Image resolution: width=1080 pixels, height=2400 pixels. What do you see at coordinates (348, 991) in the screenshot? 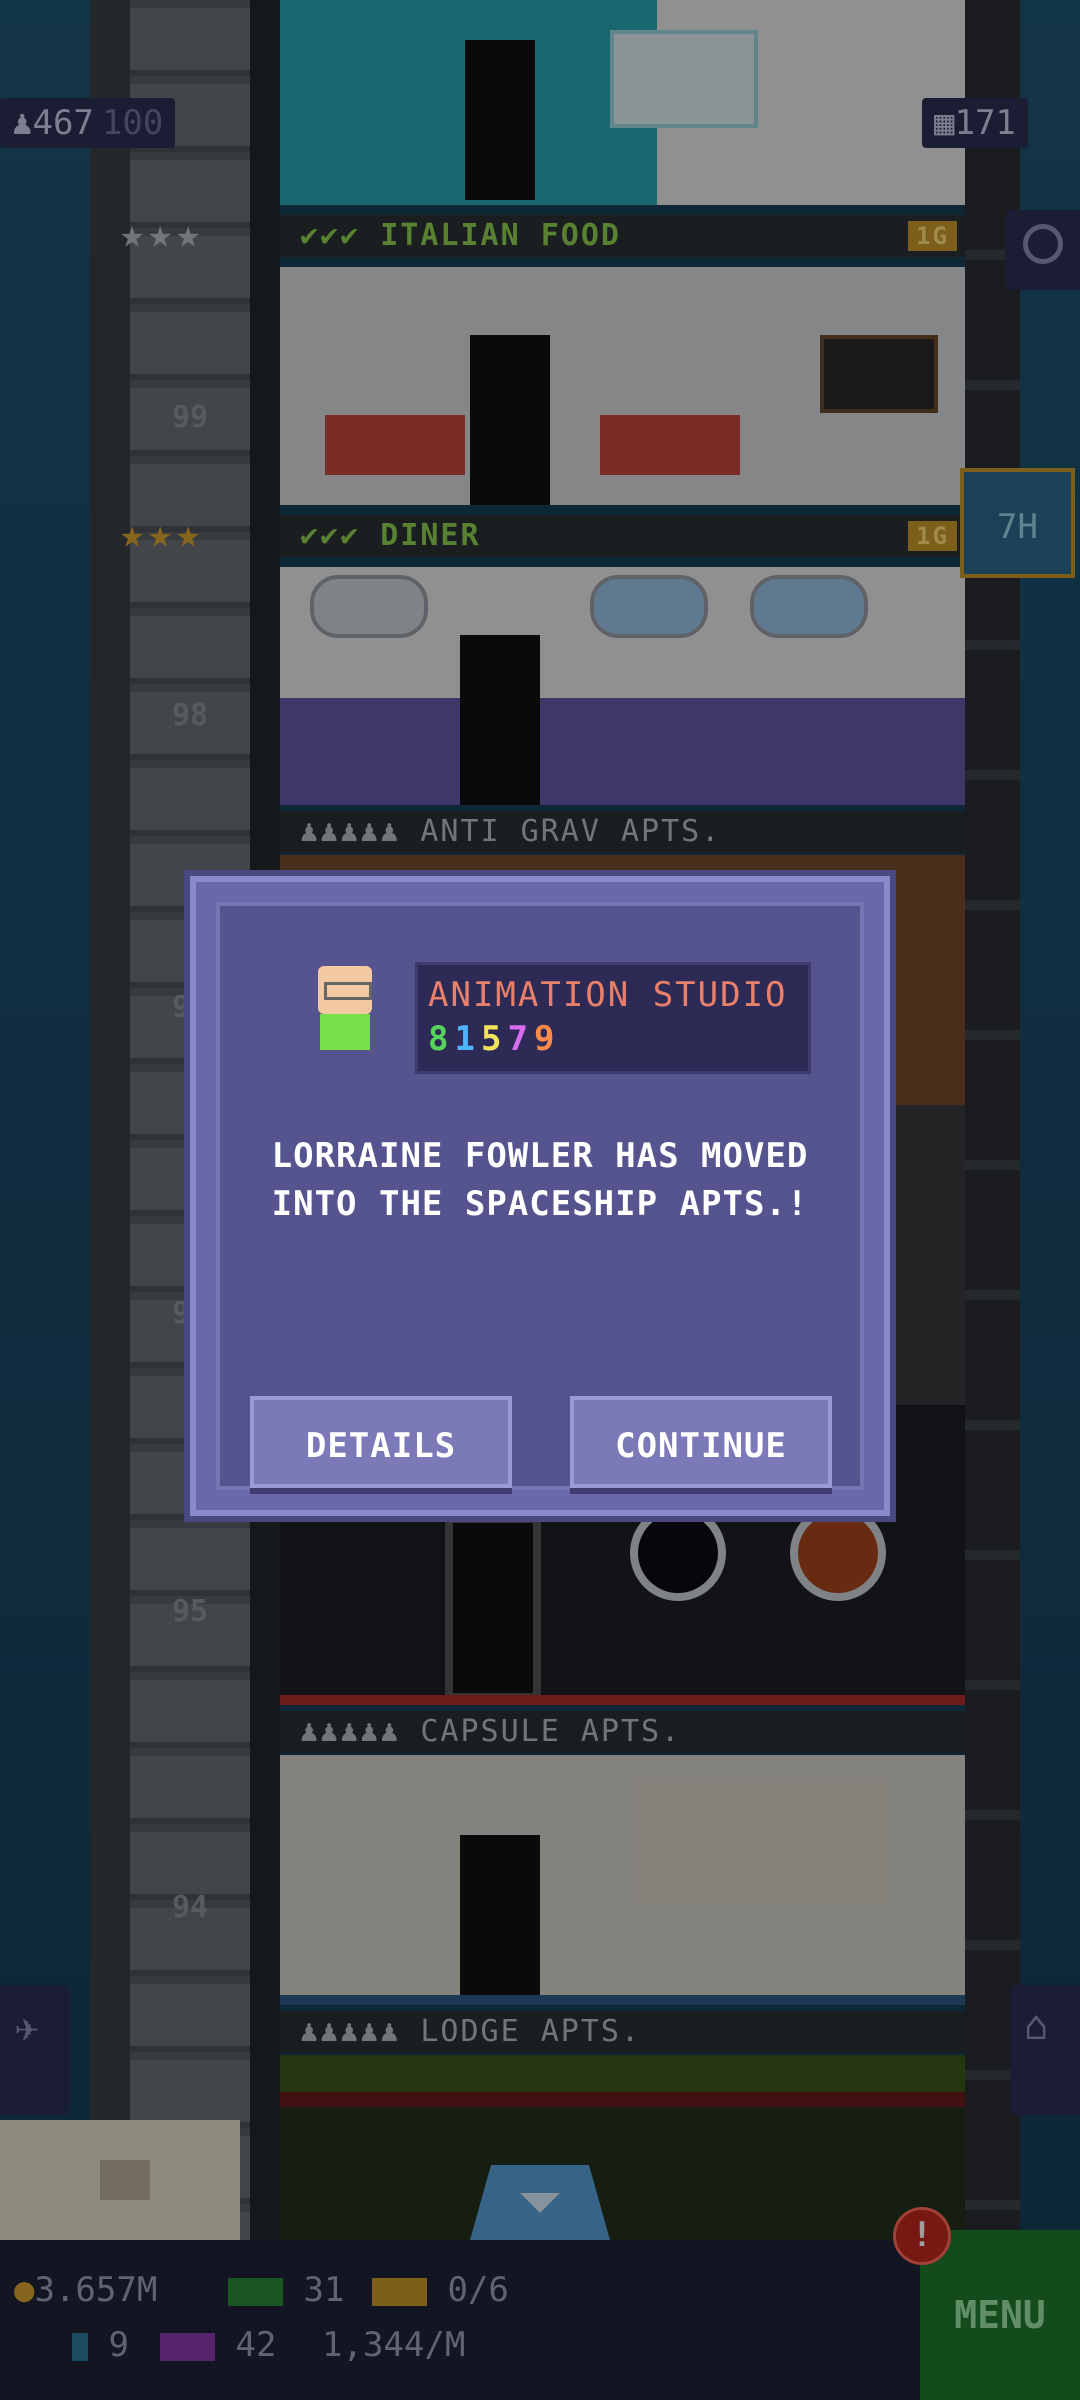
I see `glasses-icon` at bounding box center [348, 991].